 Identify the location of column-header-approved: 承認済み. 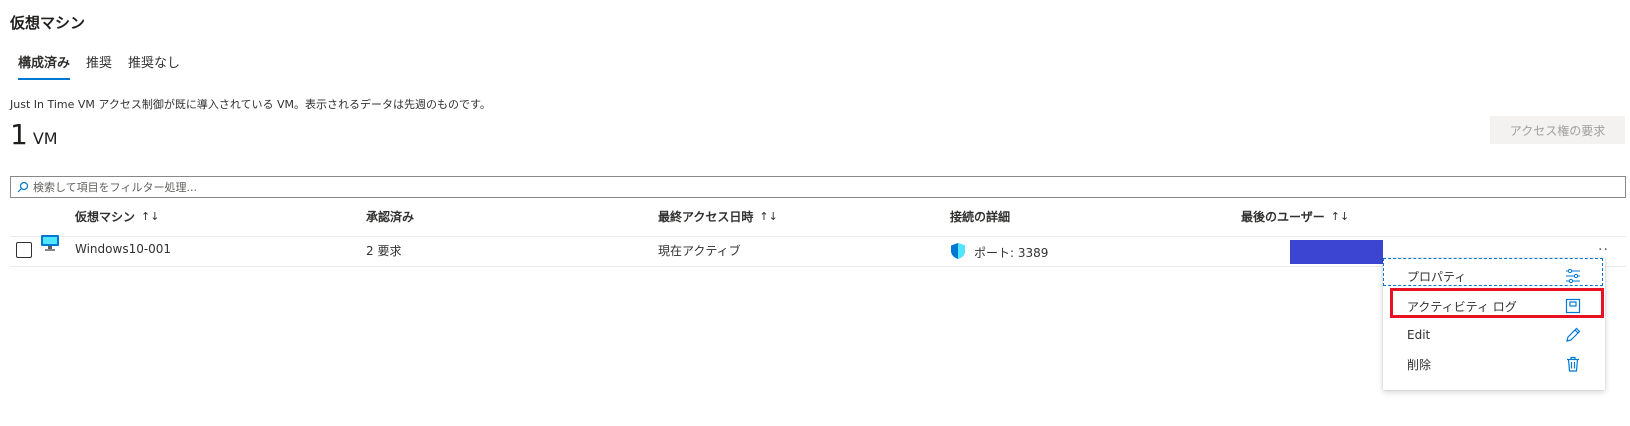
(390, 216).